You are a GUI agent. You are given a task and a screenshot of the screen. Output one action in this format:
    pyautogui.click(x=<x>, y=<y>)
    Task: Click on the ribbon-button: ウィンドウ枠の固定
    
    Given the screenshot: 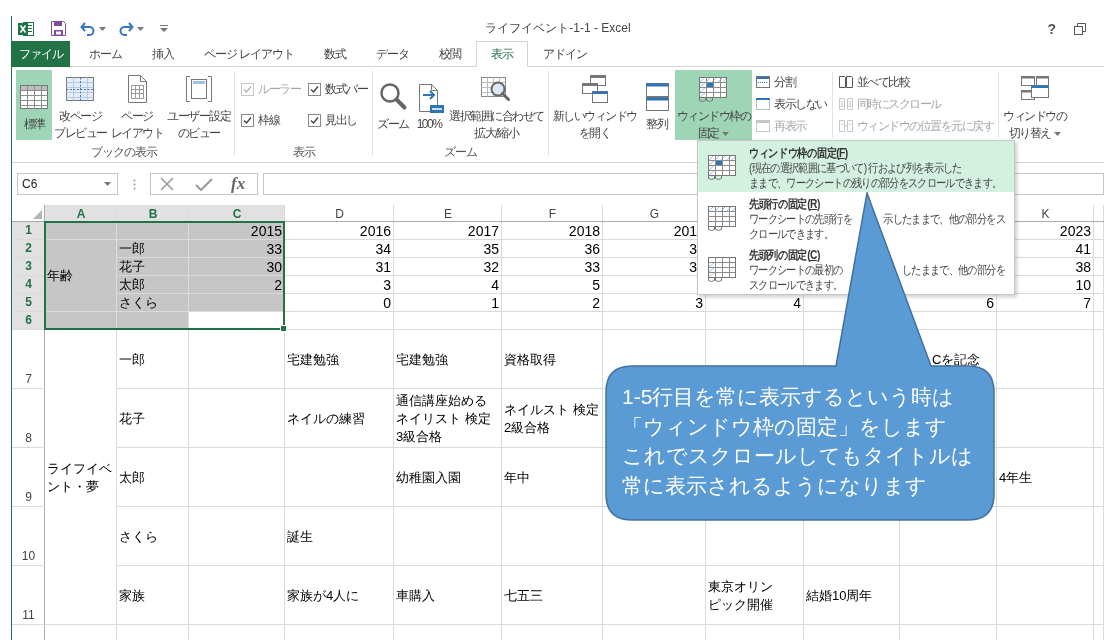 What is the action you would take?
    pyautogui.click(x=713, y=105)
    